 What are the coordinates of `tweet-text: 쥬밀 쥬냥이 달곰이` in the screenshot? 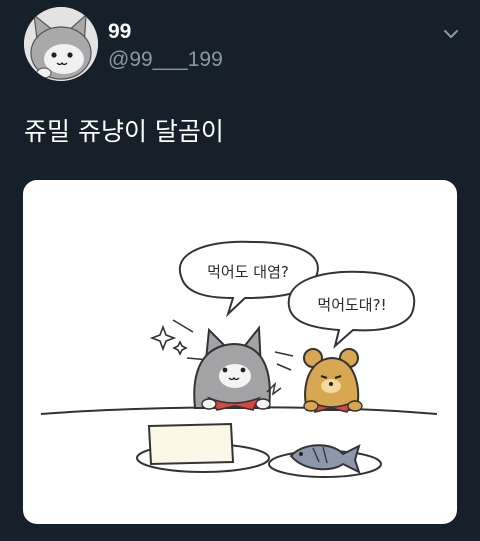 It's located at (124, 131).